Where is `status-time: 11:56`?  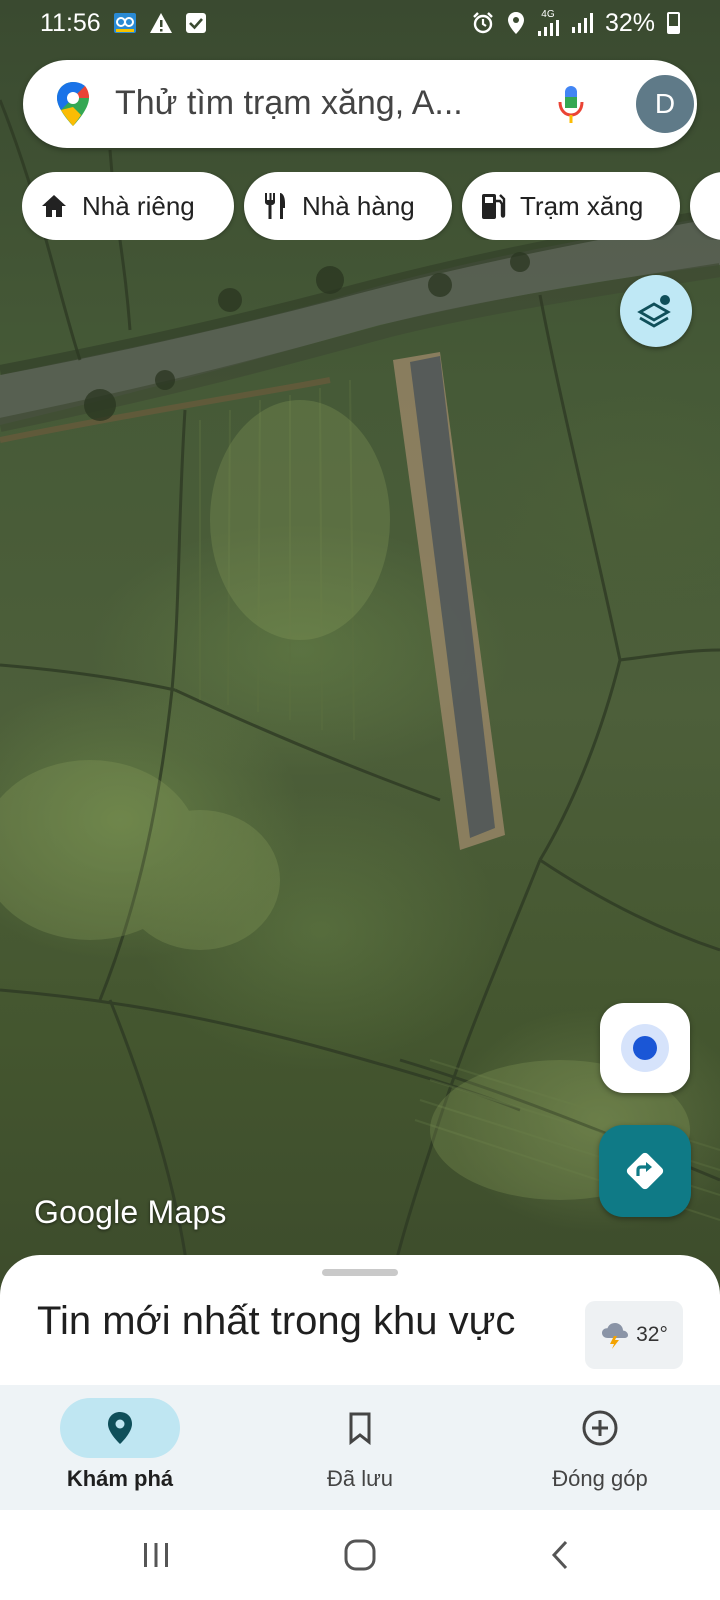 status-time: 11:56 is located at coordinates (70, 22).